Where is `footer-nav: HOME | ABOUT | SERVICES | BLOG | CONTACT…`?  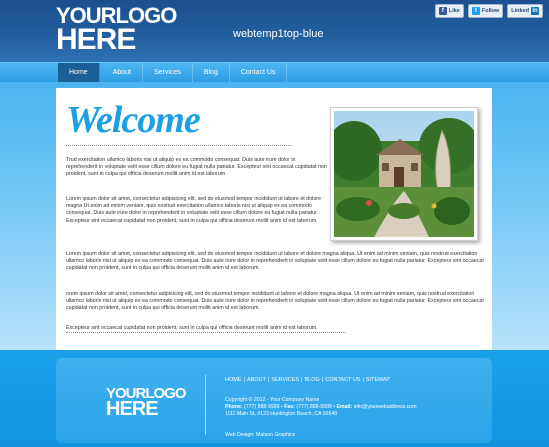 footer-nav: HOME | ABOUT | SERVICES | BLOG | CONTACT… is located at coordinates (308, 380).